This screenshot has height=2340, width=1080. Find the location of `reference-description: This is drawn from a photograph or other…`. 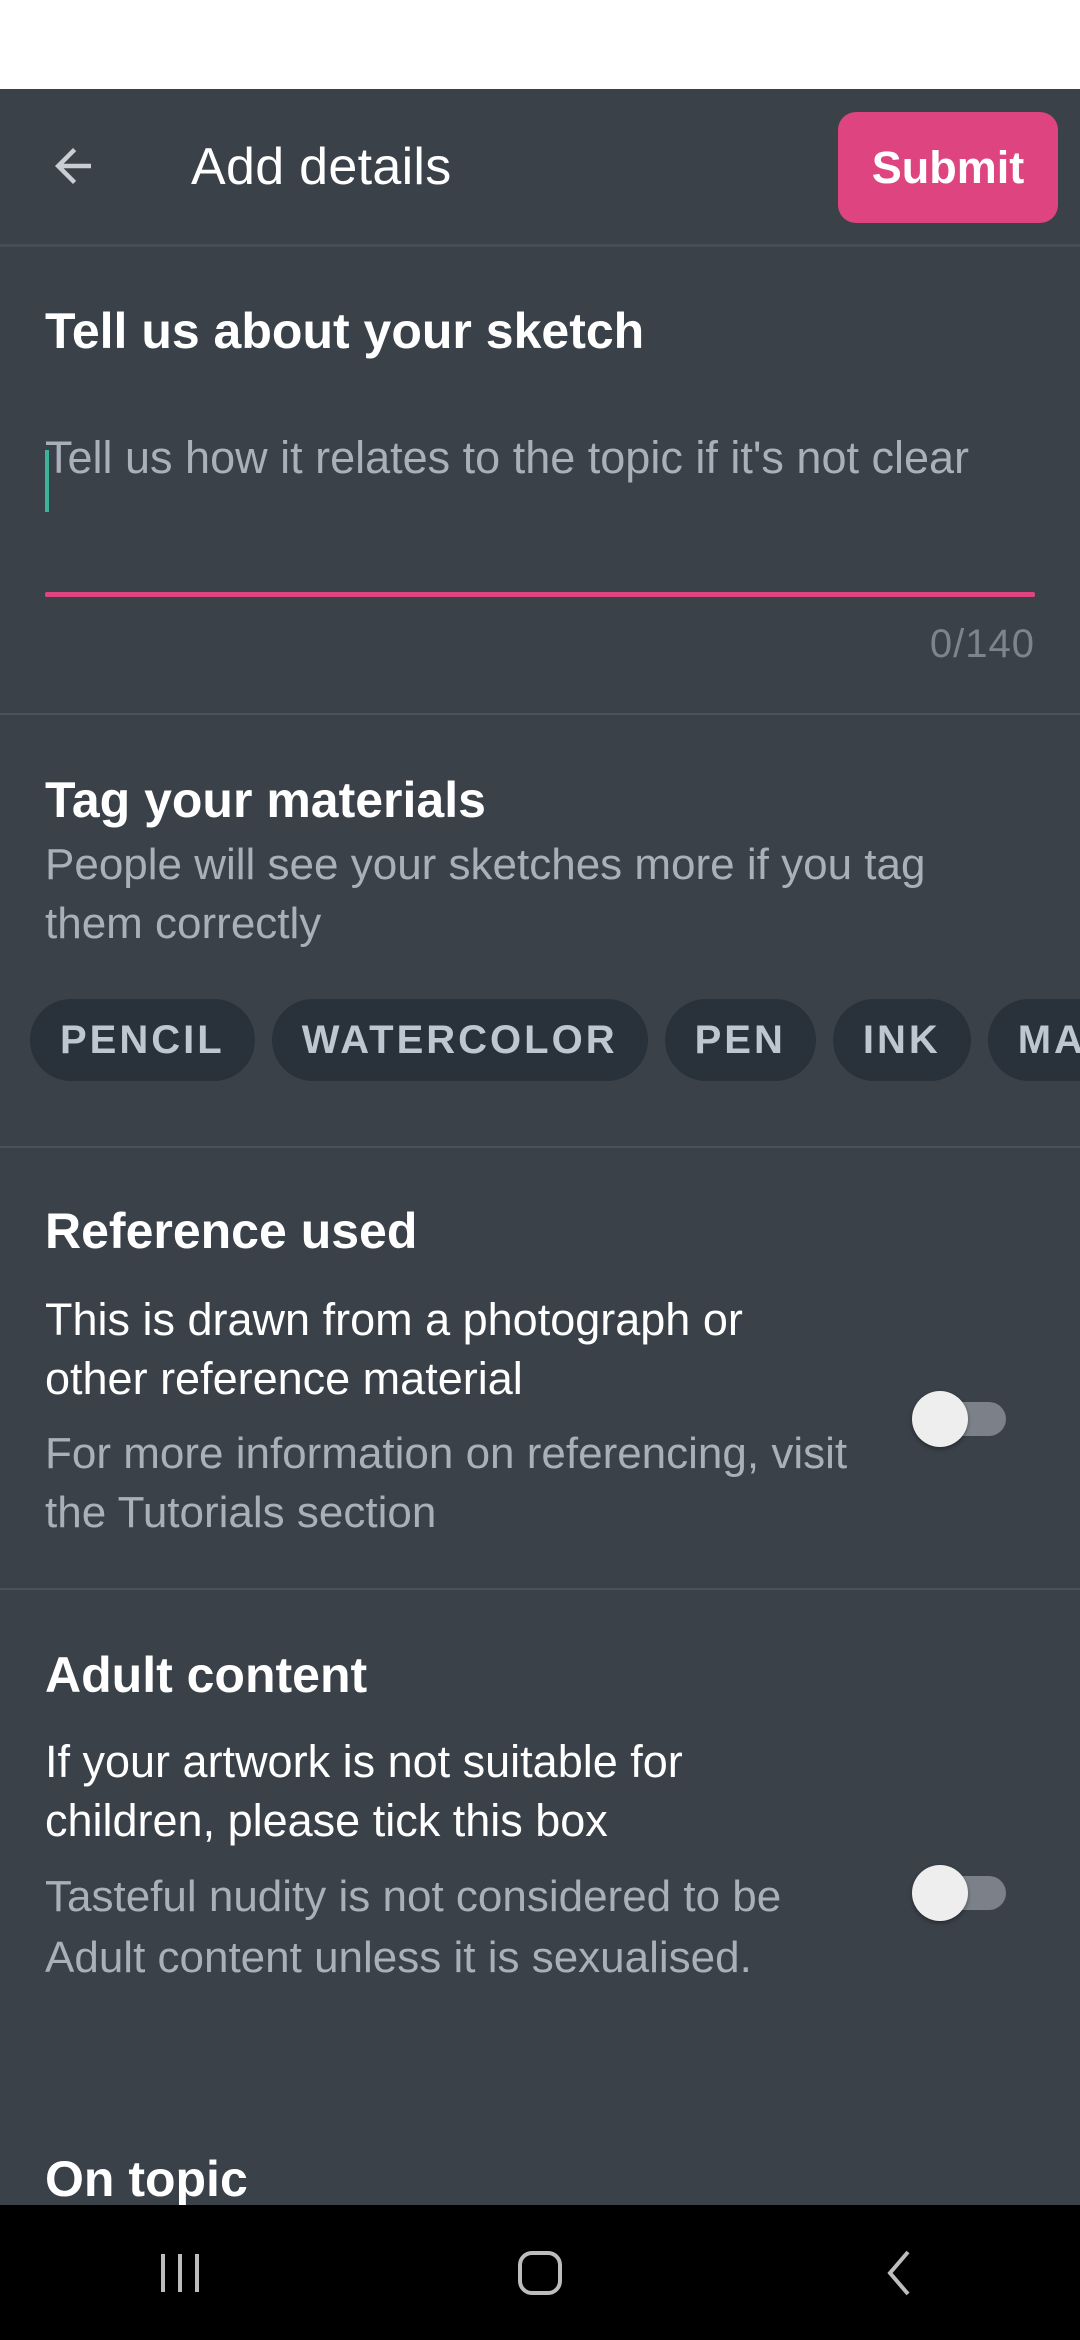

reference-description: This is drawn from a photograph or other… is located at coordinates (394, 1349).